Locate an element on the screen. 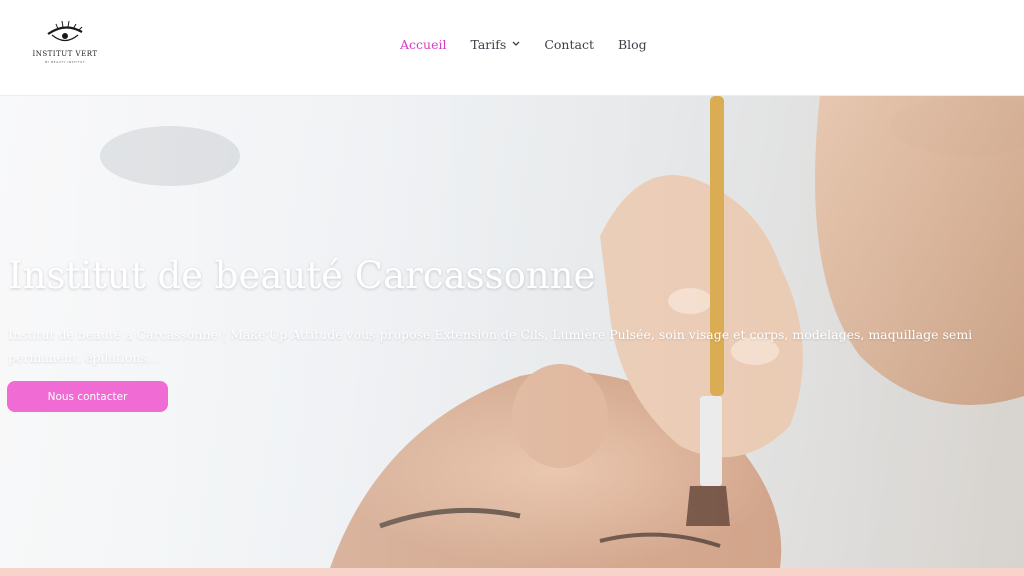 The width and height of the screenshot is (1024, 576). main-nav: Accueil Tarifs Contact Blog is located at coordinates (535, 44).